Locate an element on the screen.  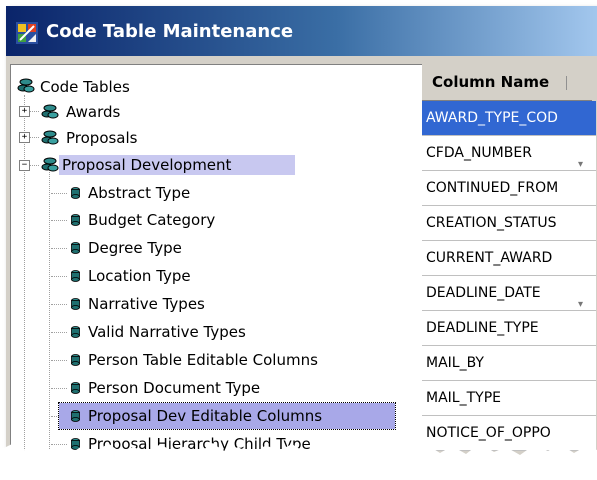
expand-awards-icon: + is located at coordinates (24, 111).